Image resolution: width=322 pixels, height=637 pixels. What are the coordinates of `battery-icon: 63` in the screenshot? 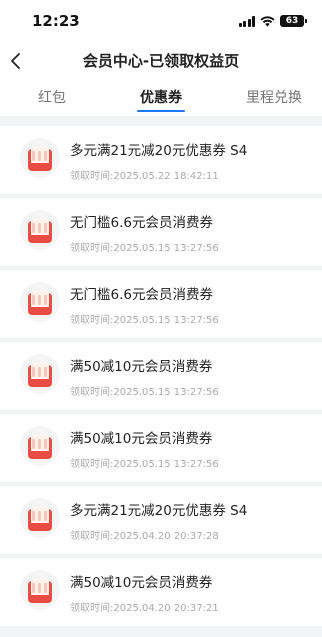 It's located at (293, 21).